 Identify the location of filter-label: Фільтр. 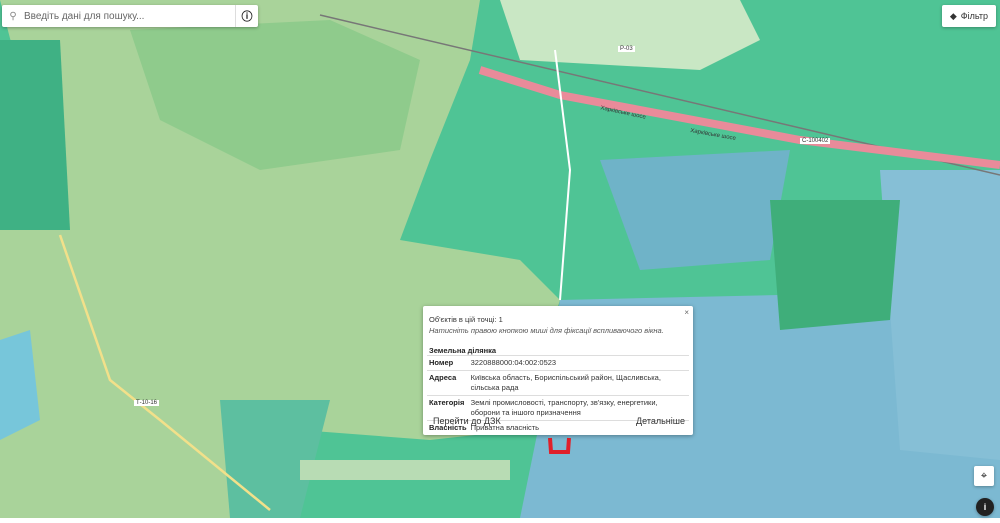
(974, 16).